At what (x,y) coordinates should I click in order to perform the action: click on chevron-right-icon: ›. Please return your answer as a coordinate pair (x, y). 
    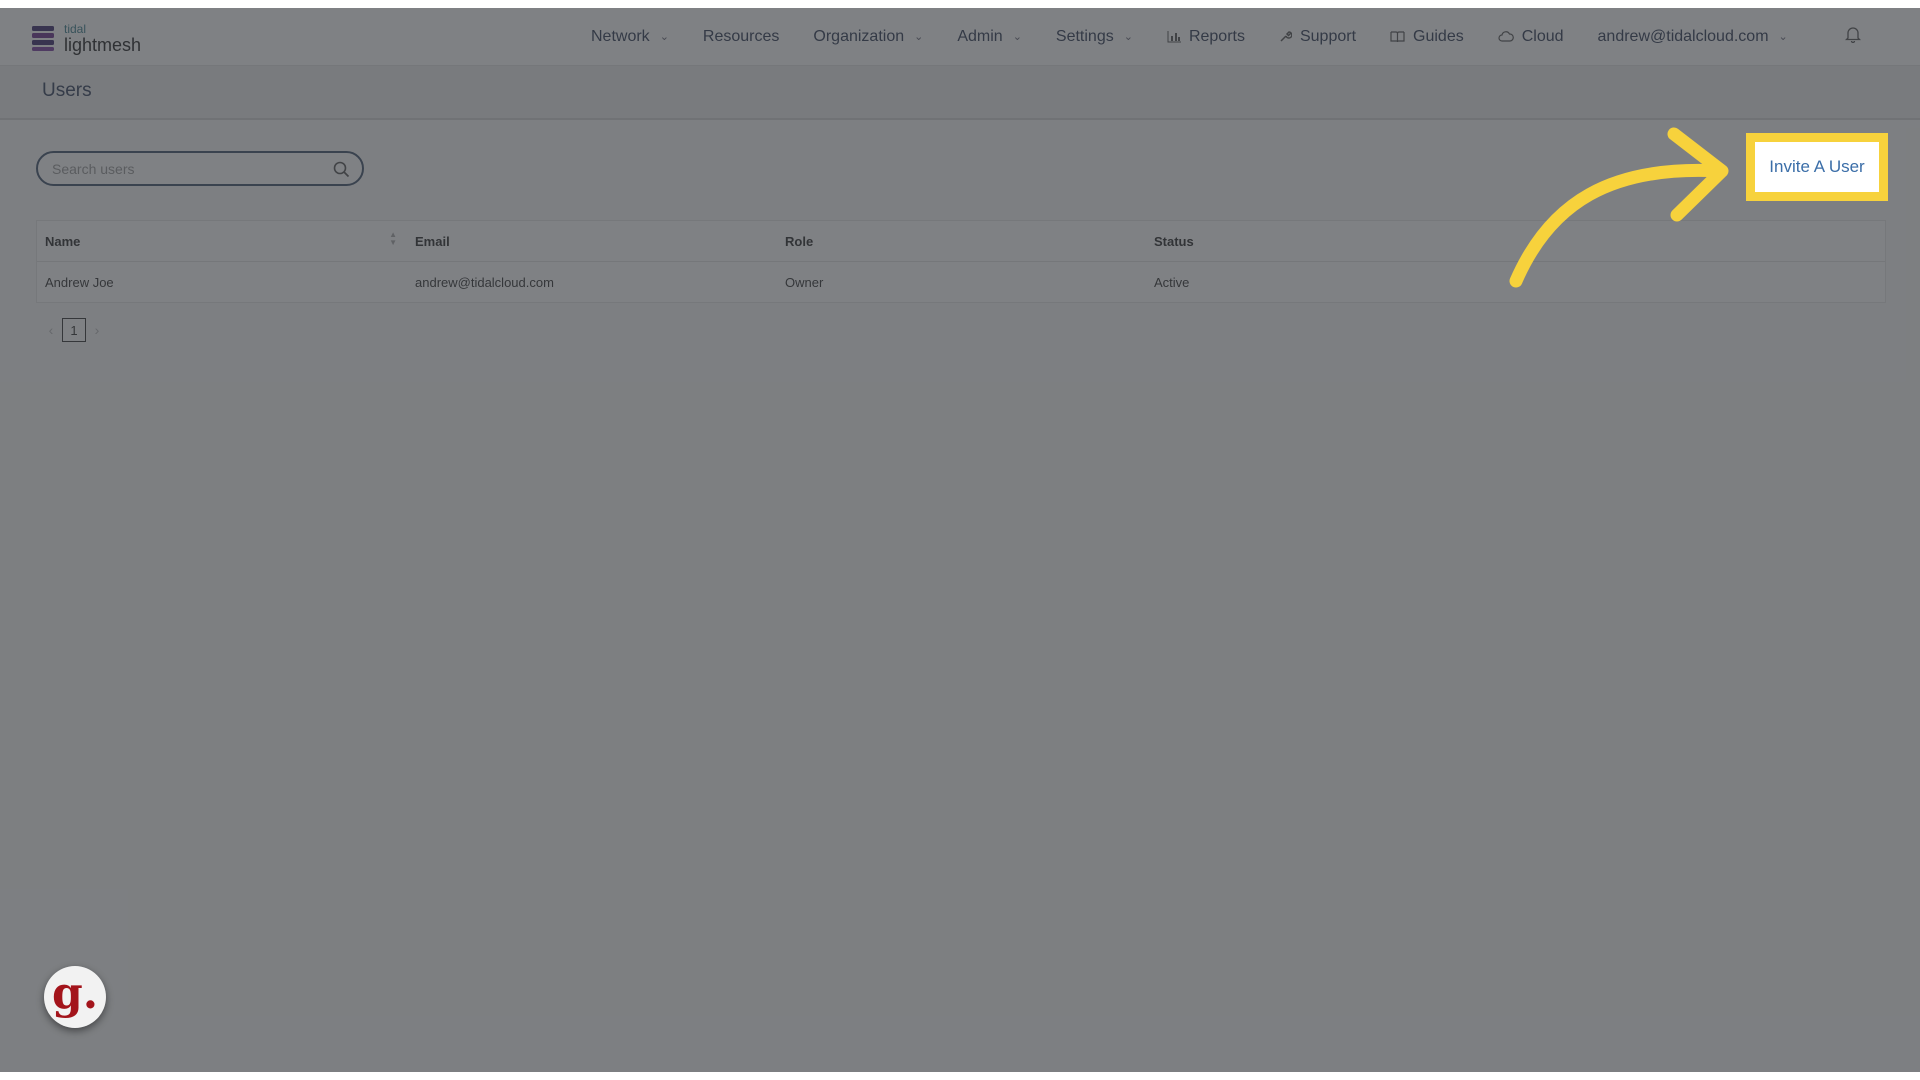
    Looking at the image, I should click on (97, 330).